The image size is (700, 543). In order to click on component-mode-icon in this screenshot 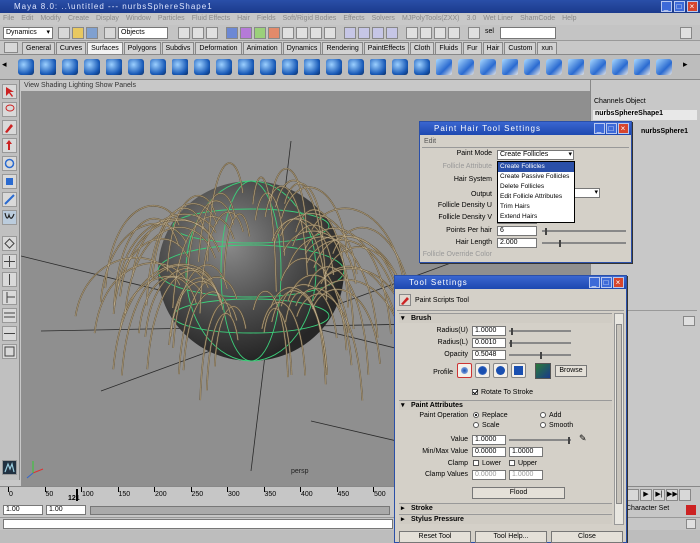, I will do `click(212, 33)`.